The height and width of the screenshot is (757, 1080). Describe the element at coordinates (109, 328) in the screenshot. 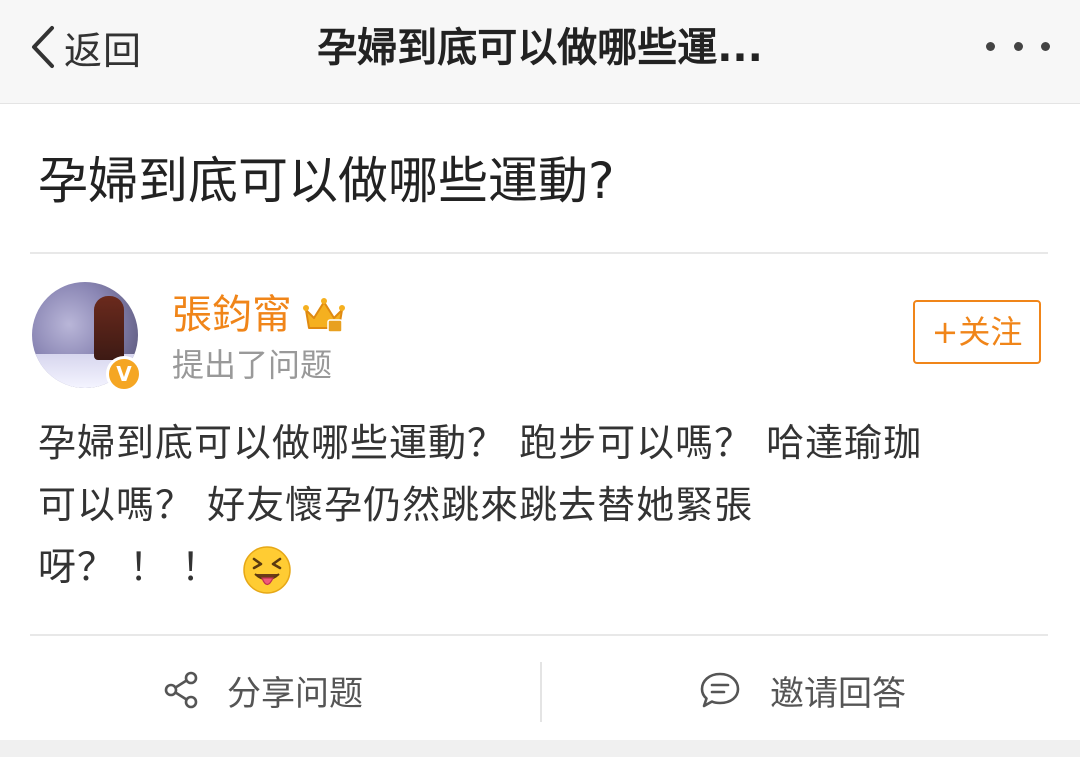

I see `avatar-figure` at that location.